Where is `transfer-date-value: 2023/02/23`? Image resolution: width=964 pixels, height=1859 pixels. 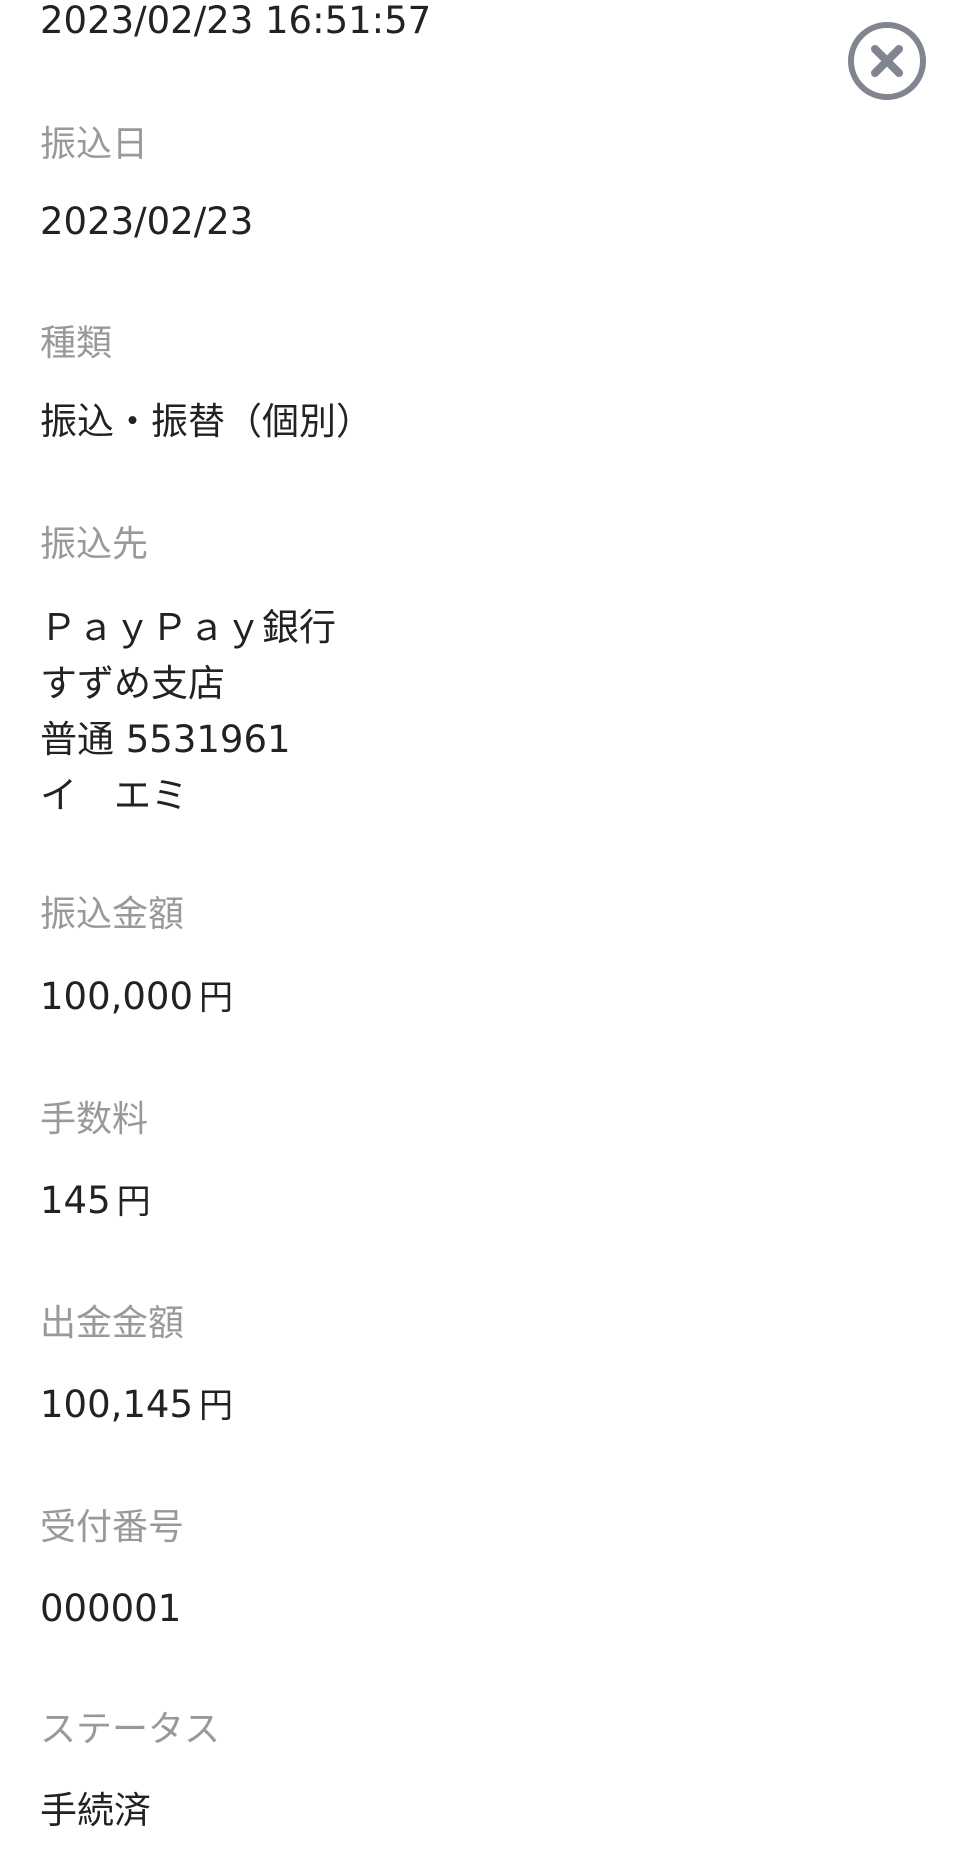
transfer-date-value: 2023/02/23 is located at coordinates (147, 221).